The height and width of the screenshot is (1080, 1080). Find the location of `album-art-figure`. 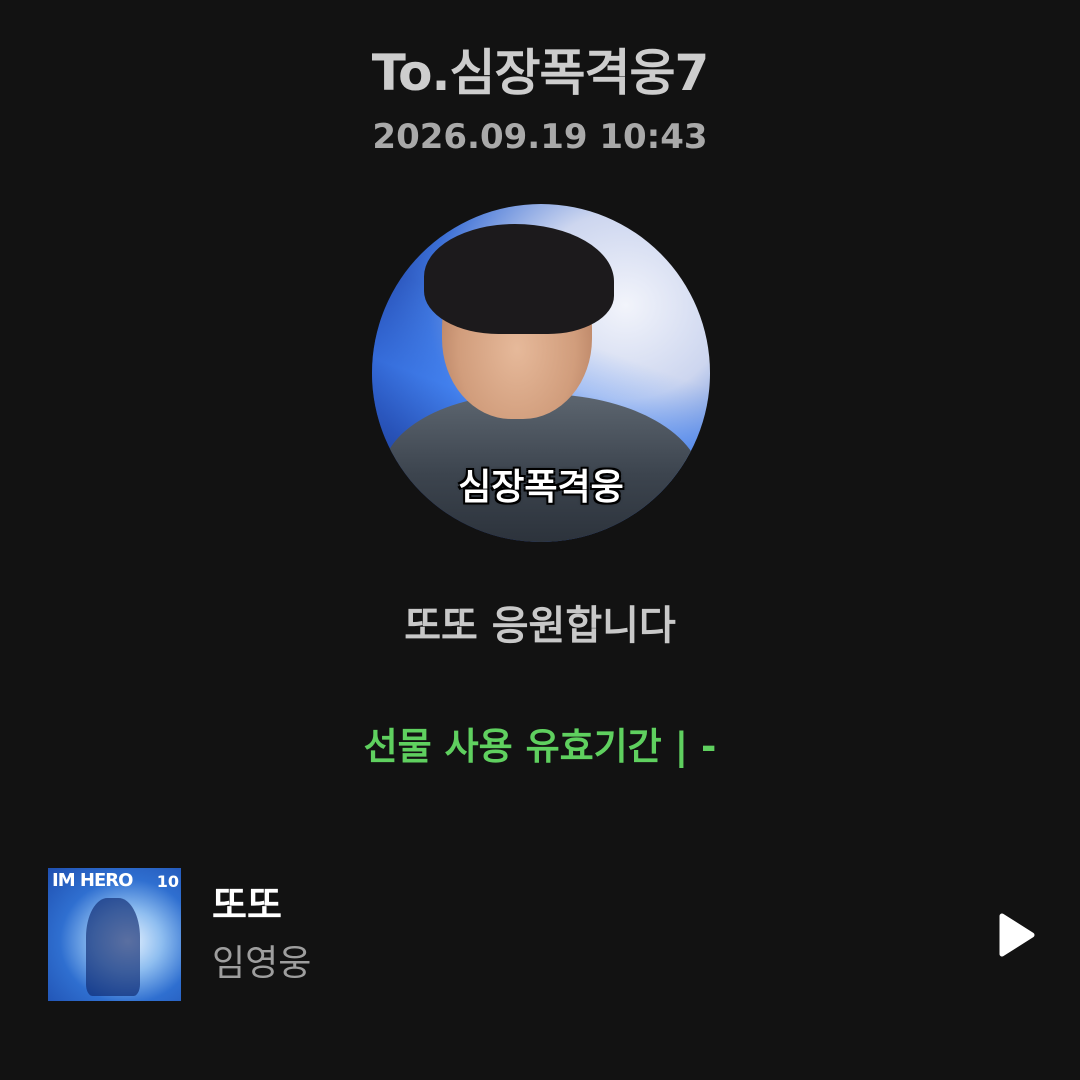

album-art-figure is located at coordinates (113, 947).